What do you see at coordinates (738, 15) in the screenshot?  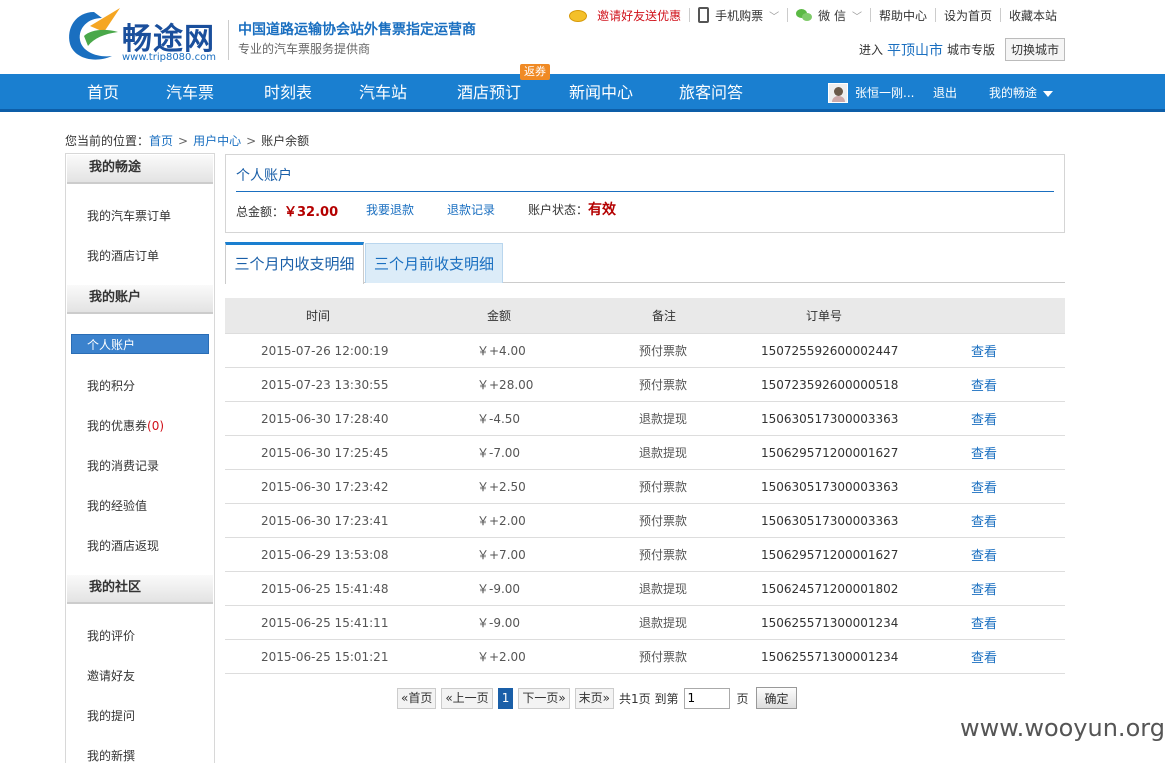 I see `mobile-ticket-link: 手机购票 ﹀` at bounding box center [738, 15].